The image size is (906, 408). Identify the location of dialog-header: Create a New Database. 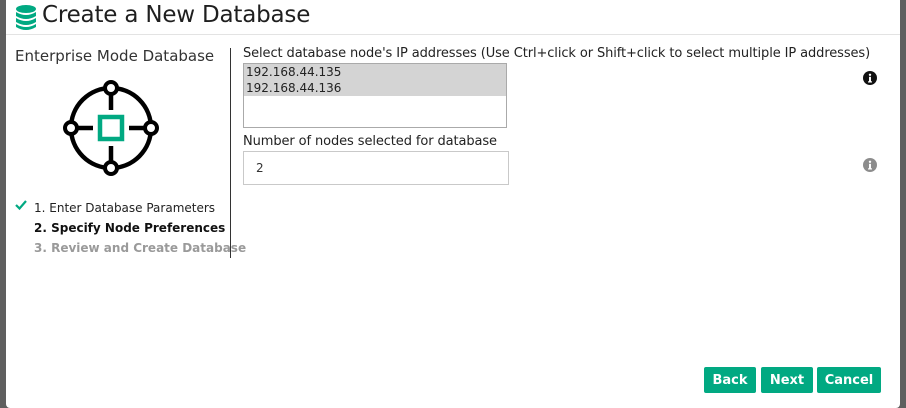
(453, 17).